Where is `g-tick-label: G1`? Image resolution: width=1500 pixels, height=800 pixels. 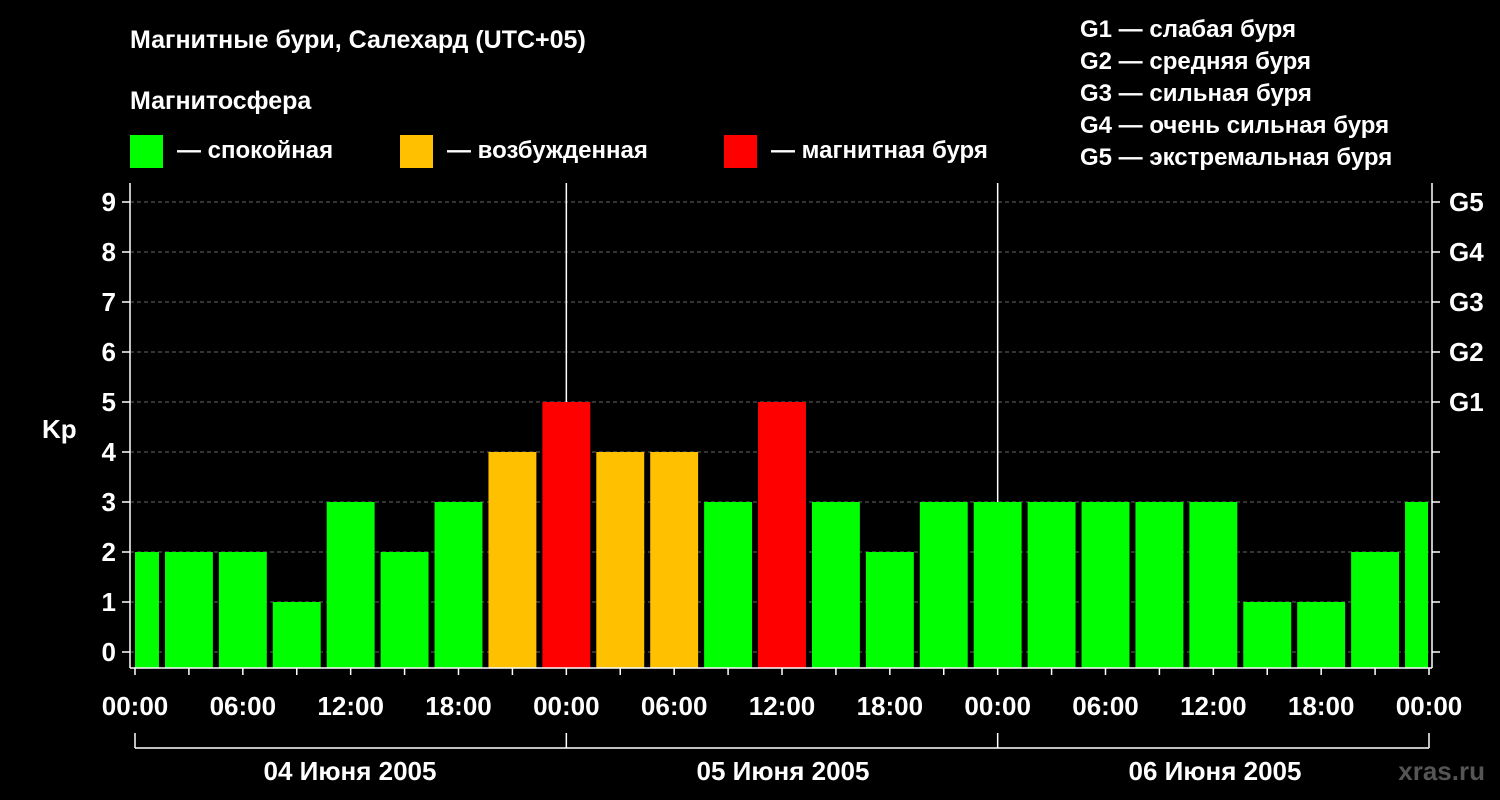 g-tick-label: G1 is located at coordinates (1466, 402).